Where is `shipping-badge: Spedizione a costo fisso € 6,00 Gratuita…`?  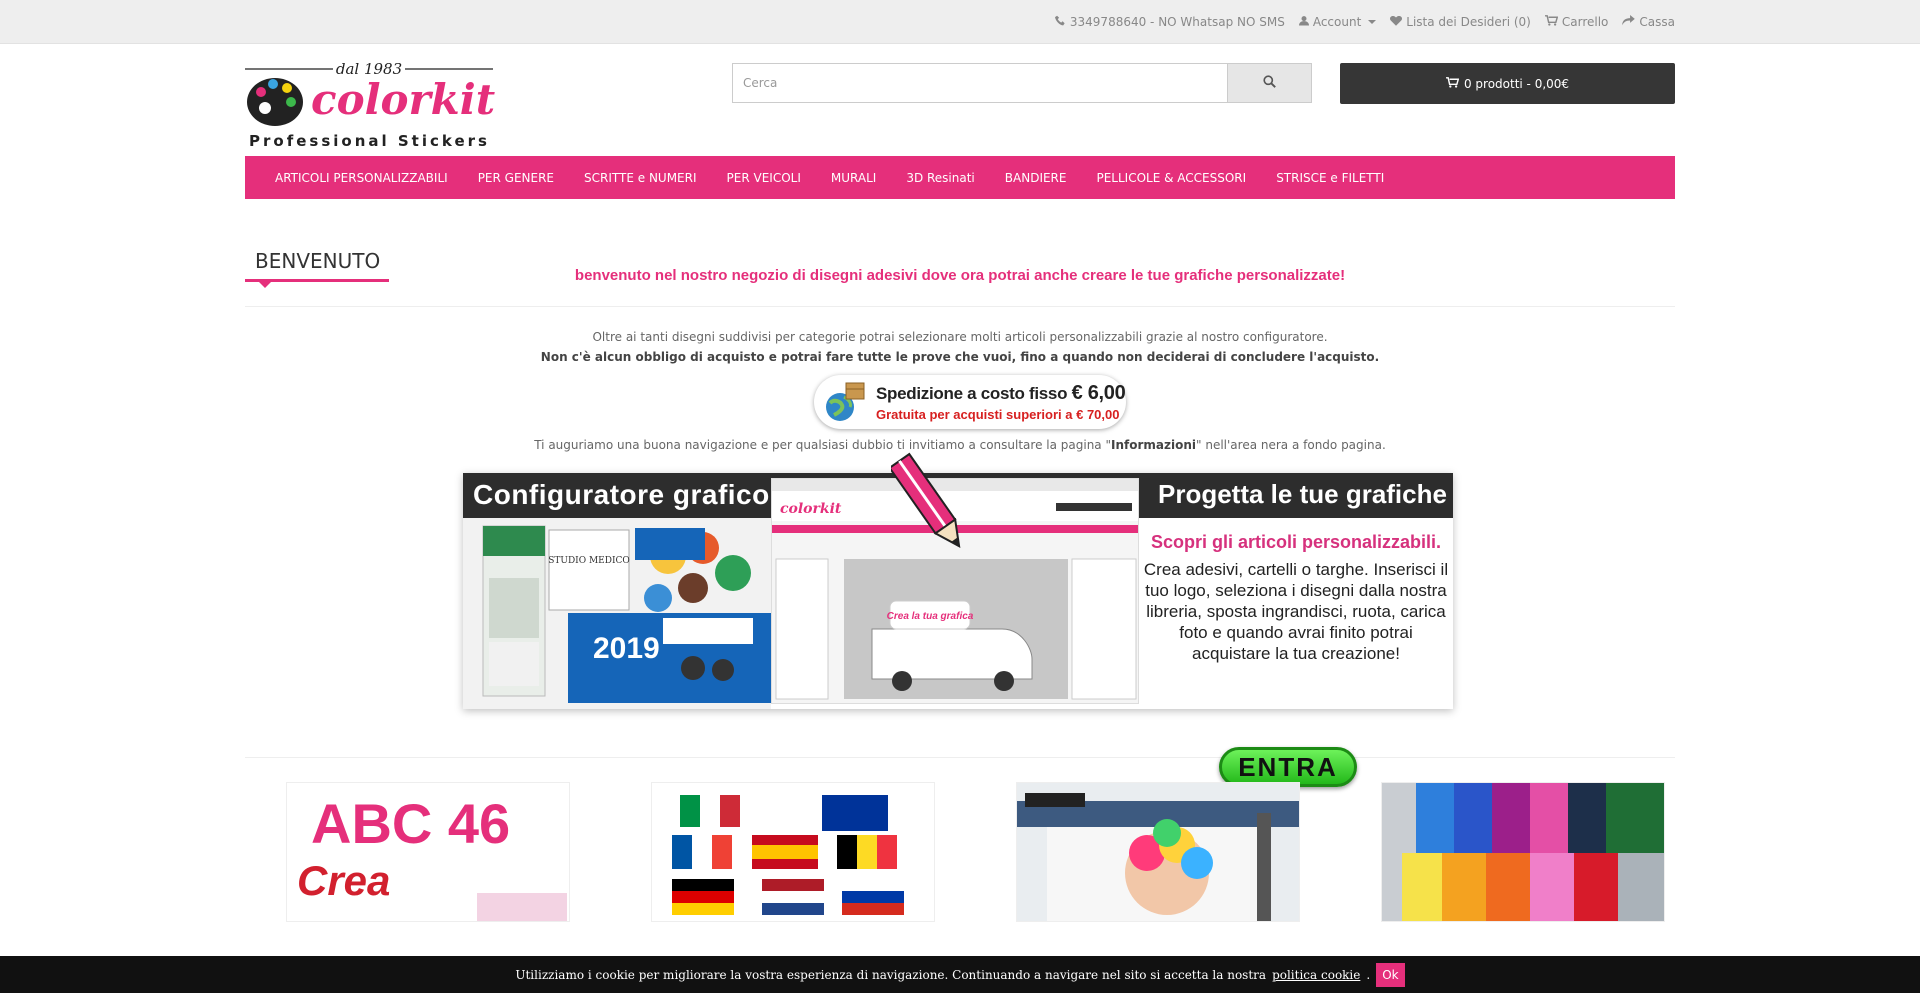
shipping-badge: Spedizione a costo fisso € 6,00 Gratuita… is located at coordinates (970, 402).